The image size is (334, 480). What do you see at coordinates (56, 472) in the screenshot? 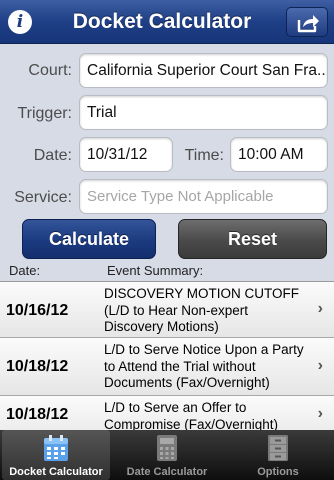
I see `tab-label: Docket Calculator` at bounding box center [56, 472].